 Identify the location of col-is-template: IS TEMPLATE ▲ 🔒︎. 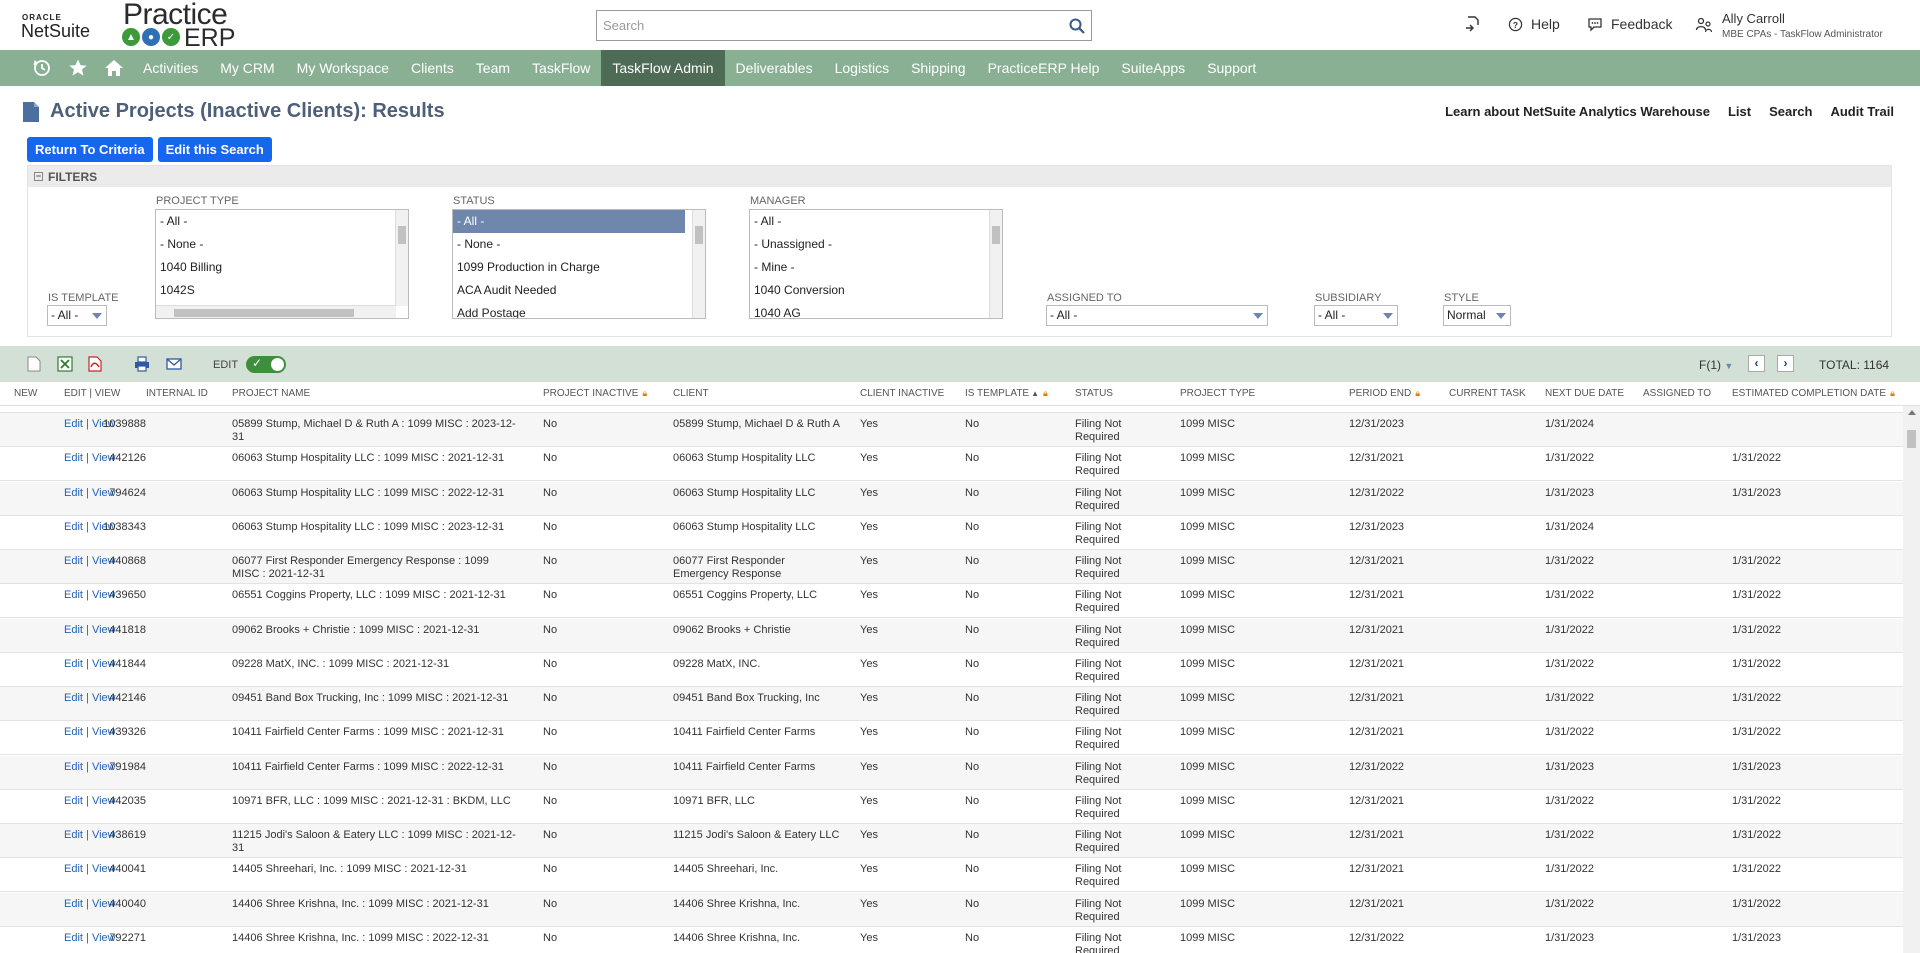
(1006, 393).